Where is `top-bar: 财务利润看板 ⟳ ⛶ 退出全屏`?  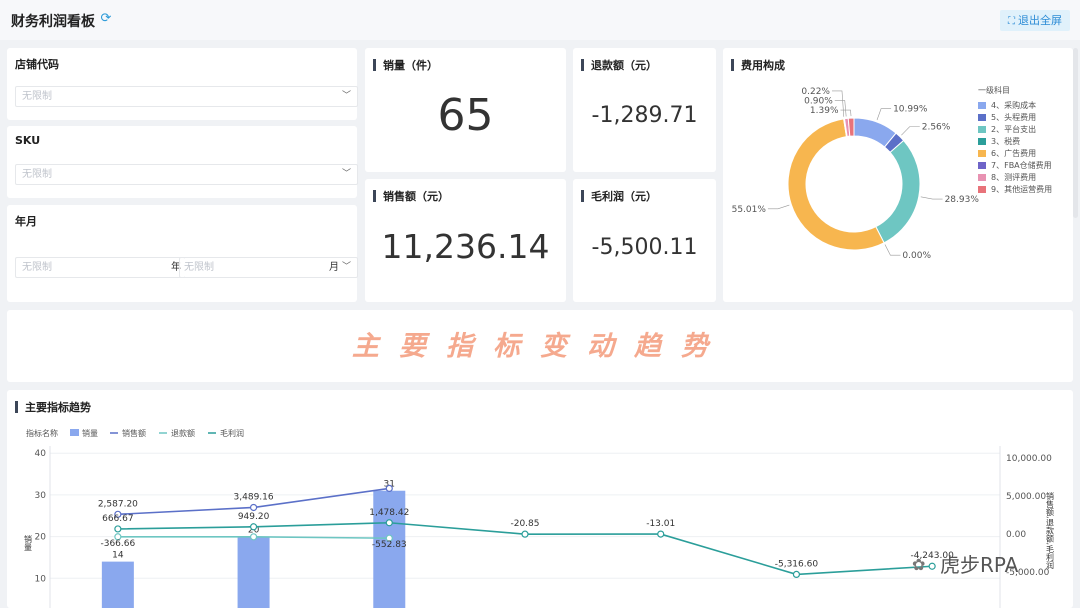
top-bar: 财务利润看板 ⟳ ⛶ 退出全屏 is located at coordinates (540, 20).